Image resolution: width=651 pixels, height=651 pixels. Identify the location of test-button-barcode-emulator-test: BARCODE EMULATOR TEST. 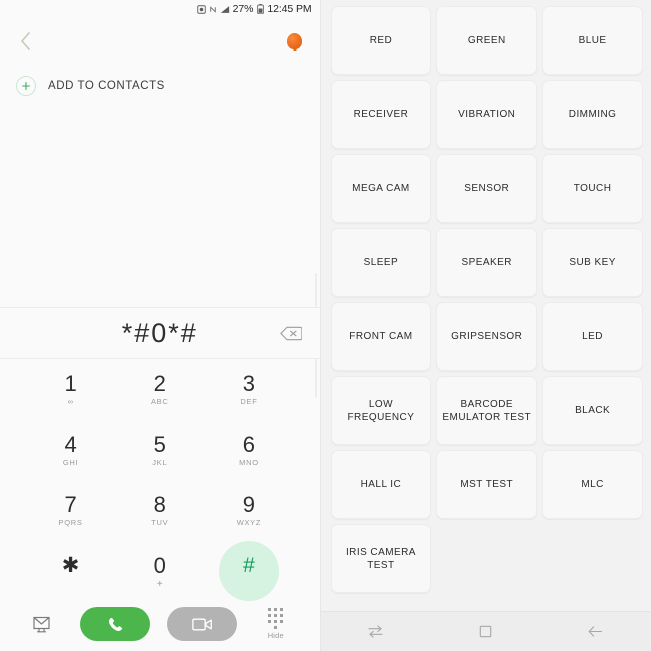
(487, 410).